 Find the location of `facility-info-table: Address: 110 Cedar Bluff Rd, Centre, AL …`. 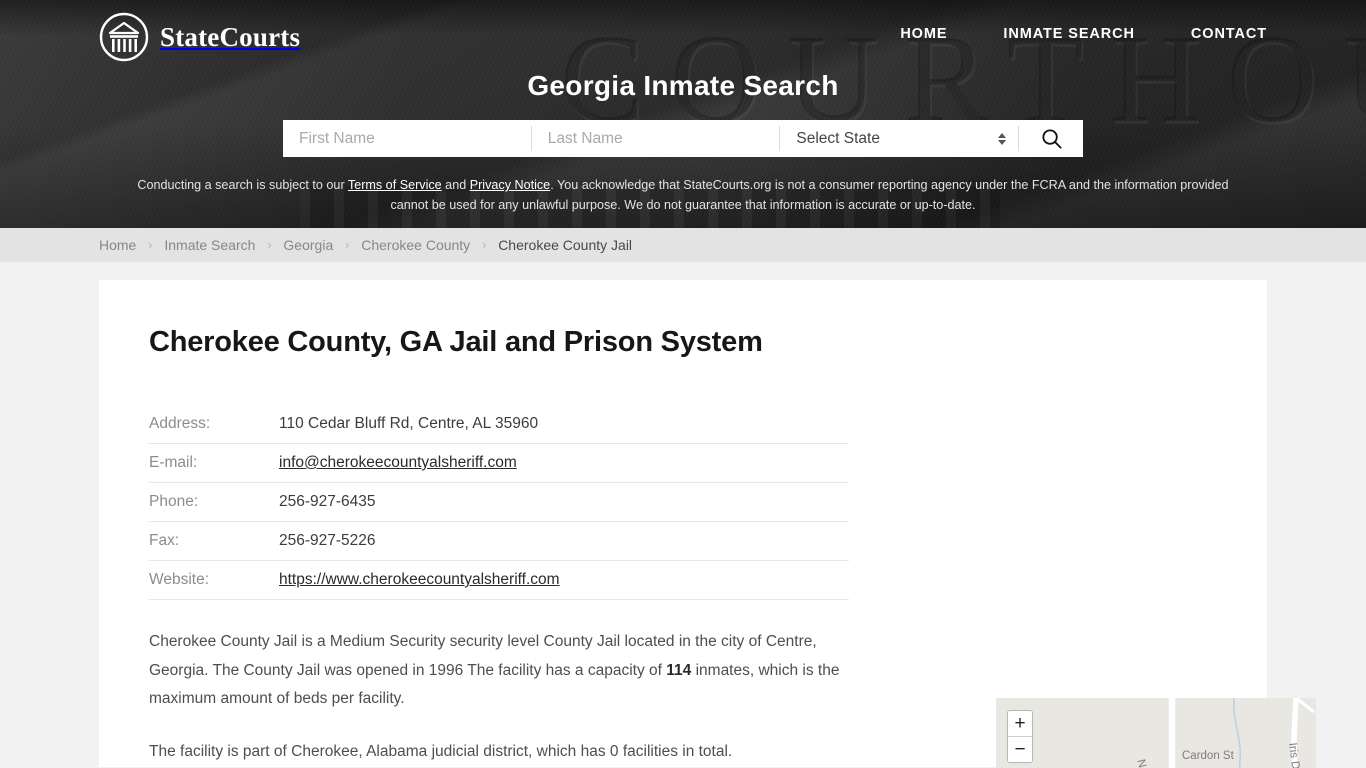

facility-info-table: Address: 110 Cedar Bluff Rd, Centre, AL … is located at coordinates (499, 506).